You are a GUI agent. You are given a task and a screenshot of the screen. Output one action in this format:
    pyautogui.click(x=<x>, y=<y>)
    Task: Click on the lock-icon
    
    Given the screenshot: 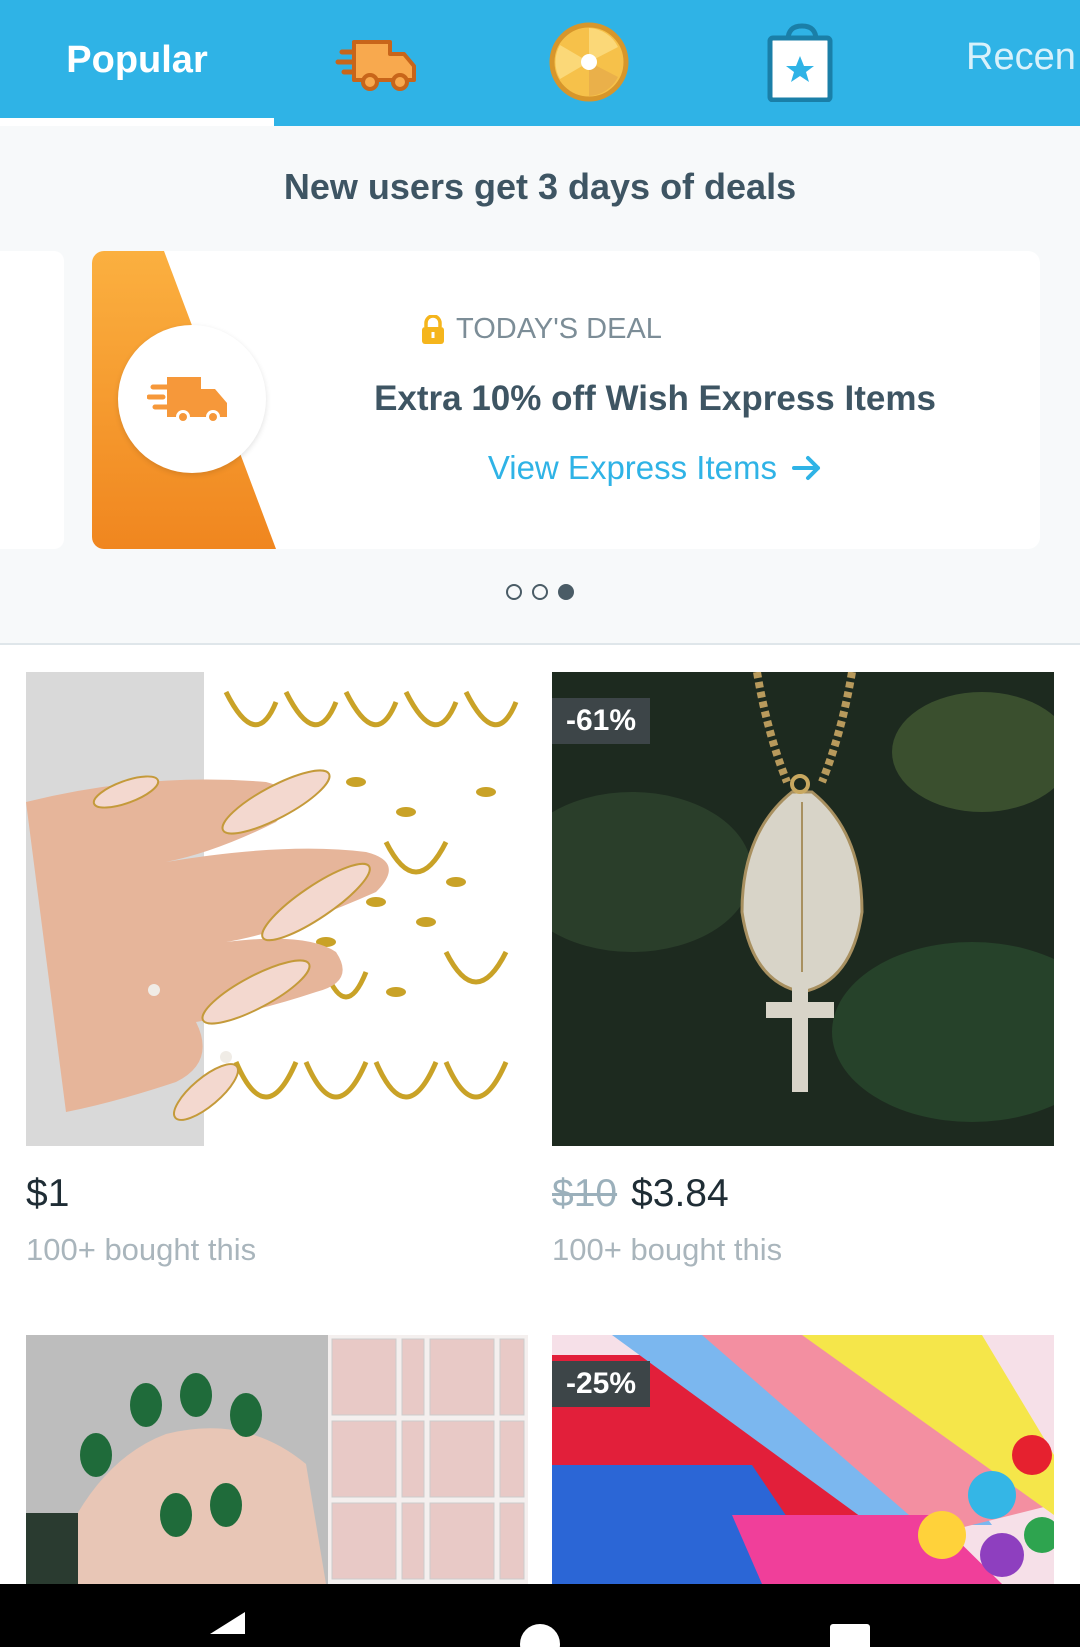 What is the action you would take?
    pyautogui.click(x=433, y=329)
    